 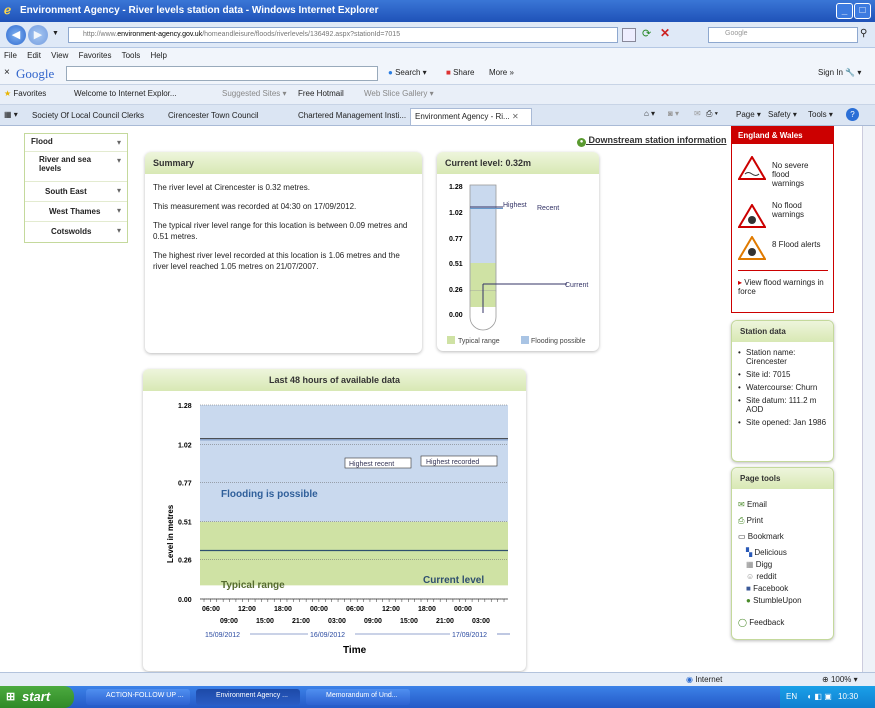 I want to click on page-menu: Page ▾, so click(x=748, y=114).